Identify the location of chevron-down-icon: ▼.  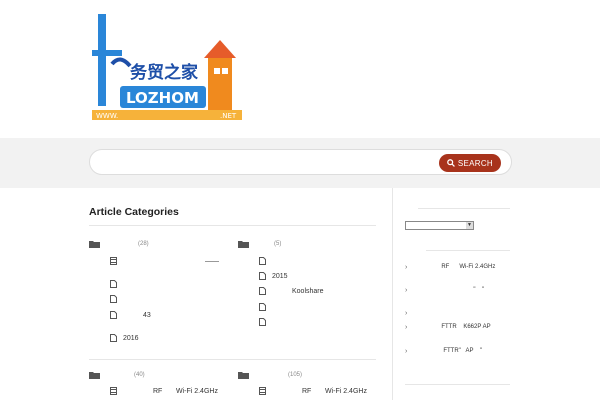
(469, 225).